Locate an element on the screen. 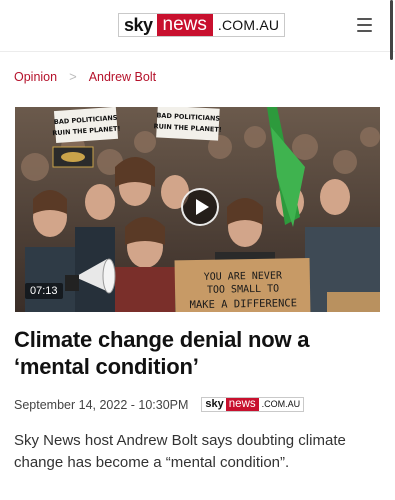 This screenshot has width=395, height=500. page-scrollbar is located at coordinates (391, 30).